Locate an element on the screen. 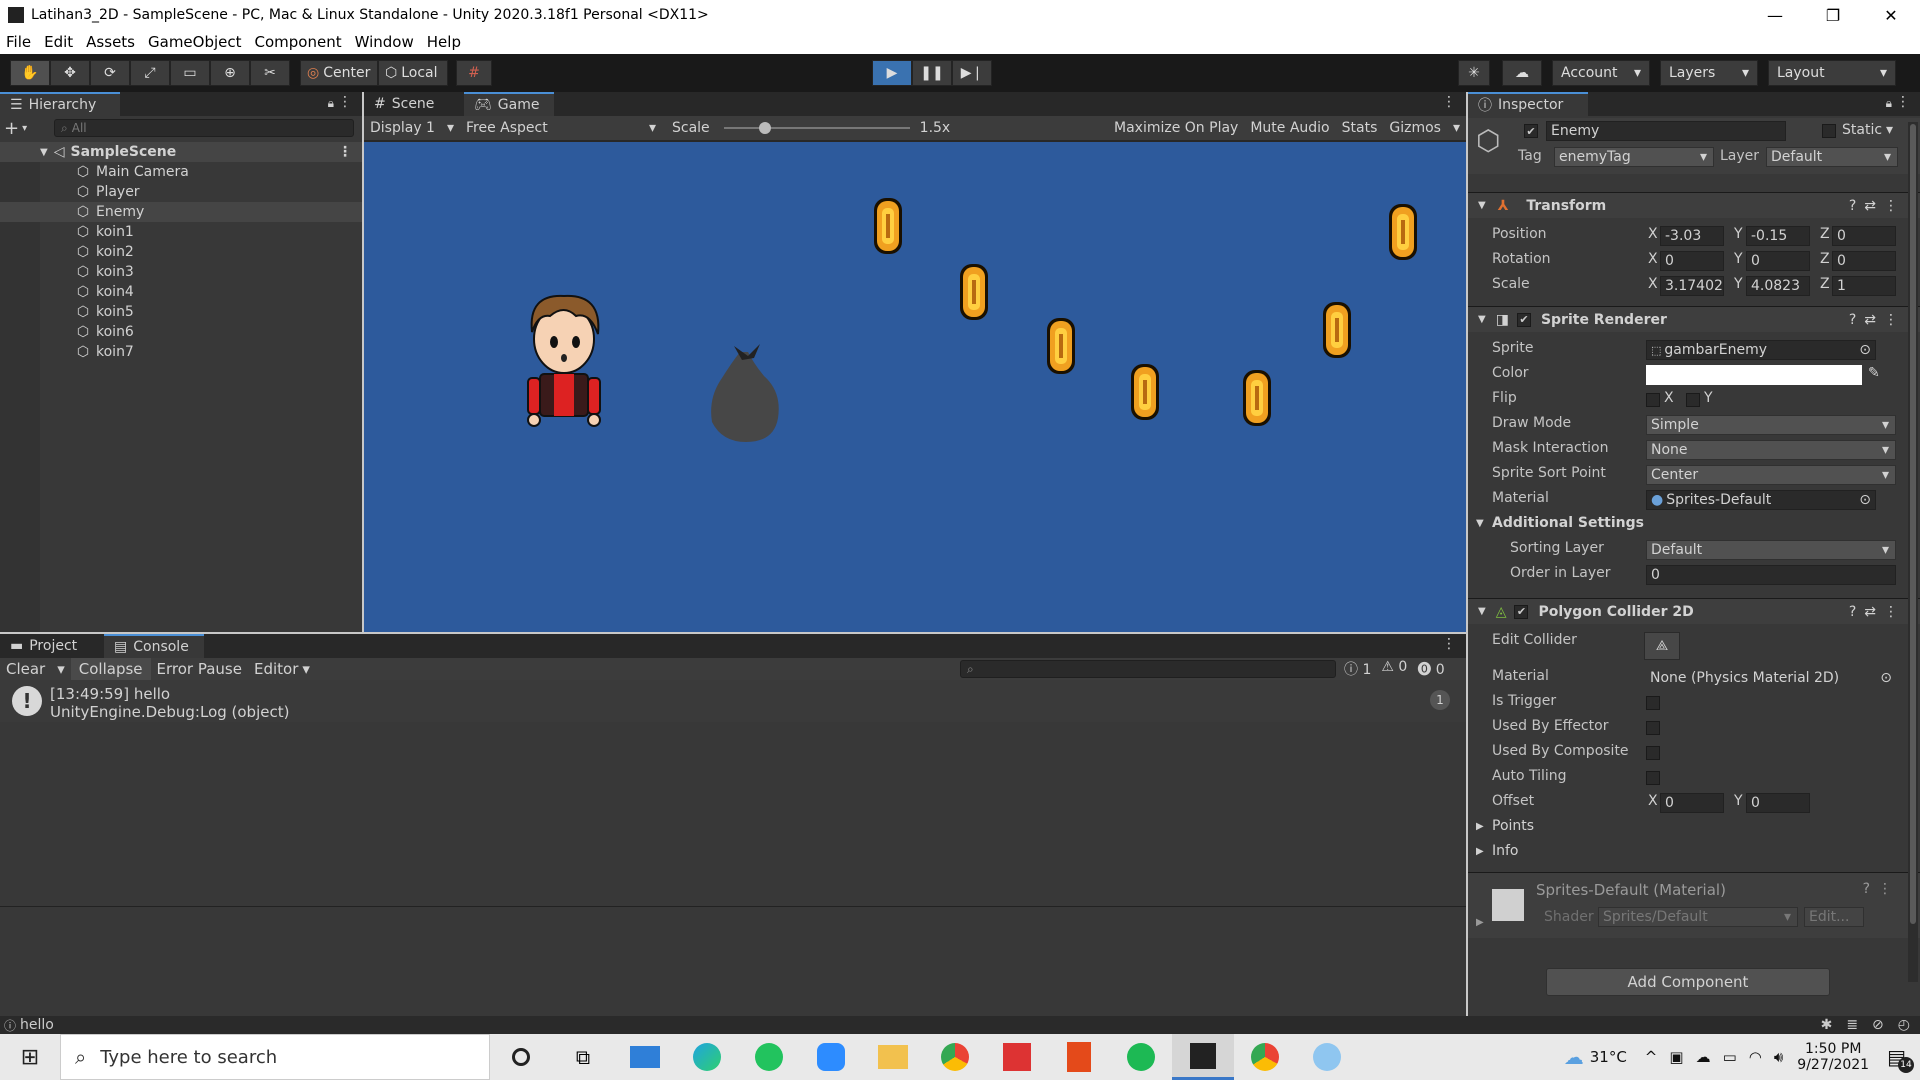 This screenshot has height=1080, width=1920. sprite-renderer-enabled-checkbox: ✔ is located at coordinates (1523, 319).